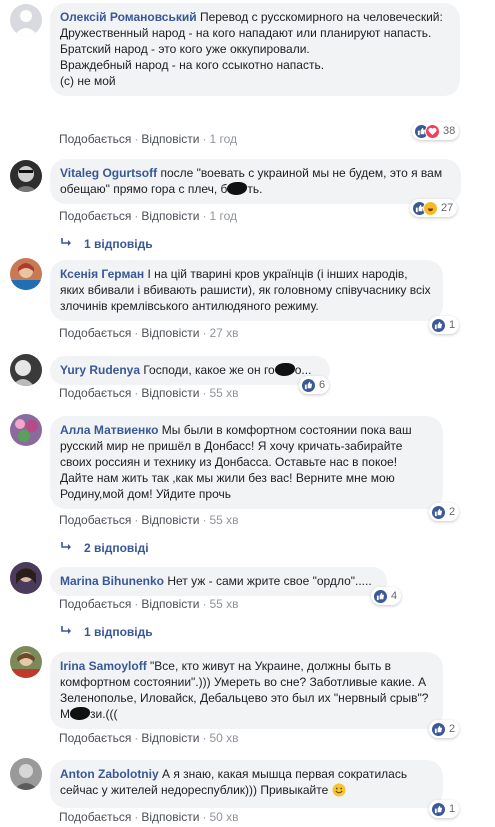 The height and width of the screenshot is (827, 495). What do you see at coordinates (432, 131) in the screenshot?
I see `love-reaction-icon` at bounding box center [432, 131].